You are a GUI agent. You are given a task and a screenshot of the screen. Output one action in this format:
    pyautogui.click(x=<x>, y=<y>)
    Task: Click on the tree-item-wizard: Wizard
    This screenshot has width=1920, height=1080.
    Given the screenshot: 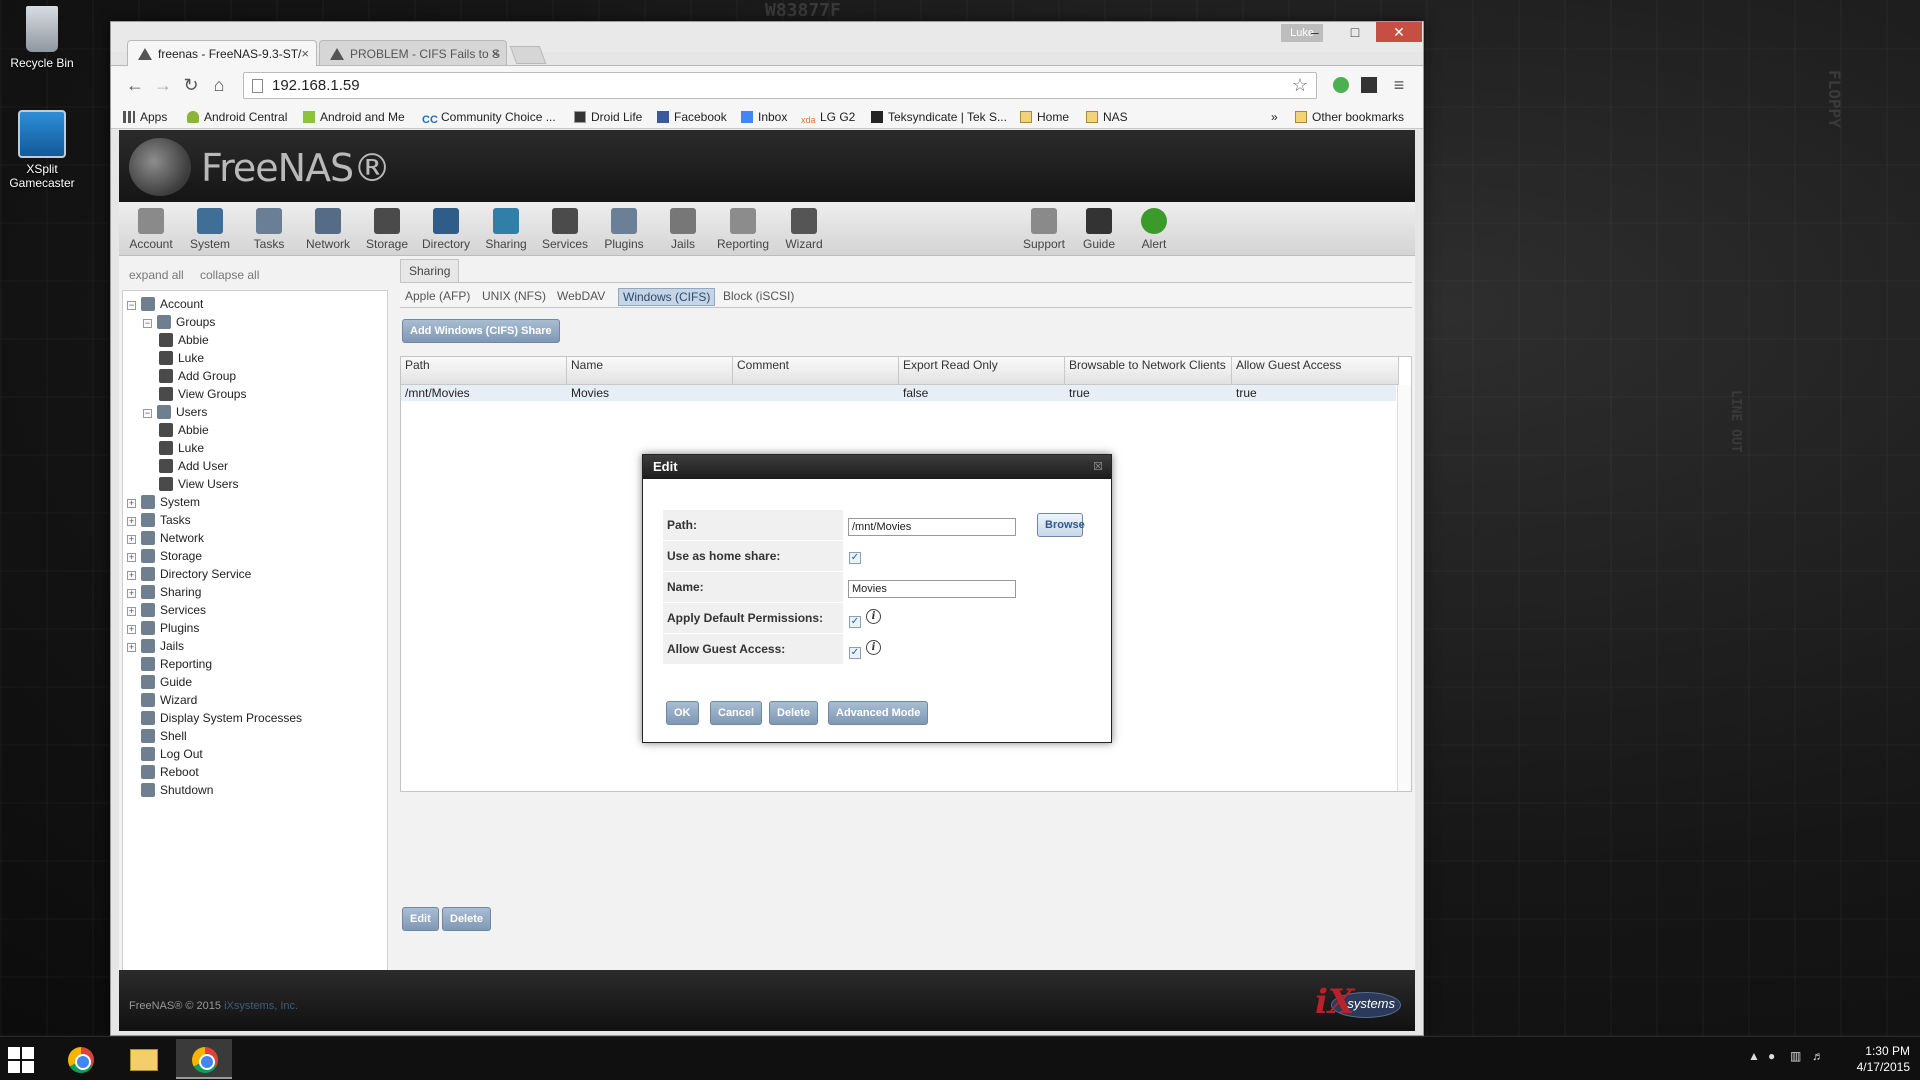 What is the action you would take?
    pyautogui.click(x=162, y=700)
    